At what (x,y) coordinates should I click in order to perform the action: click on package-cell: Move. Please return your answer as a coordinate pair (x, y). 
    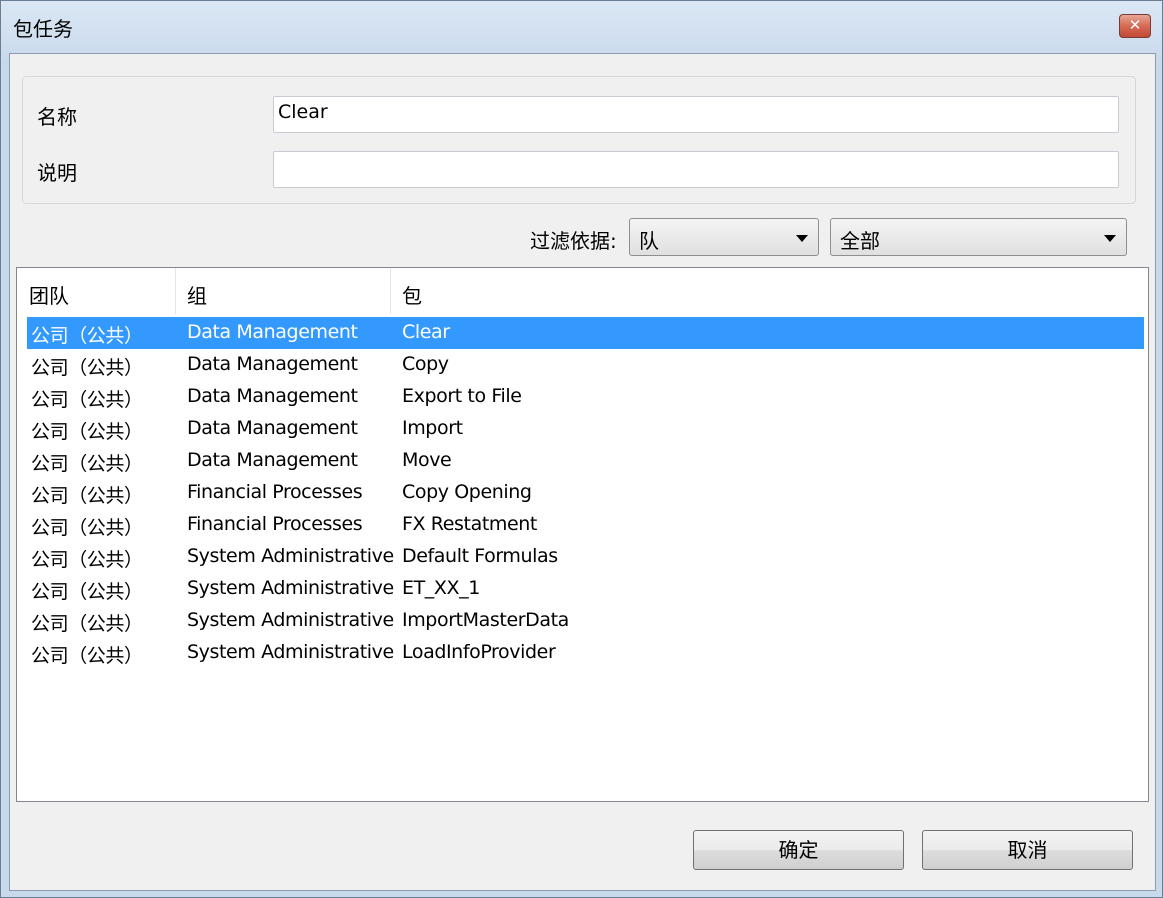
    Looking at the image, I should click on (427, 460).